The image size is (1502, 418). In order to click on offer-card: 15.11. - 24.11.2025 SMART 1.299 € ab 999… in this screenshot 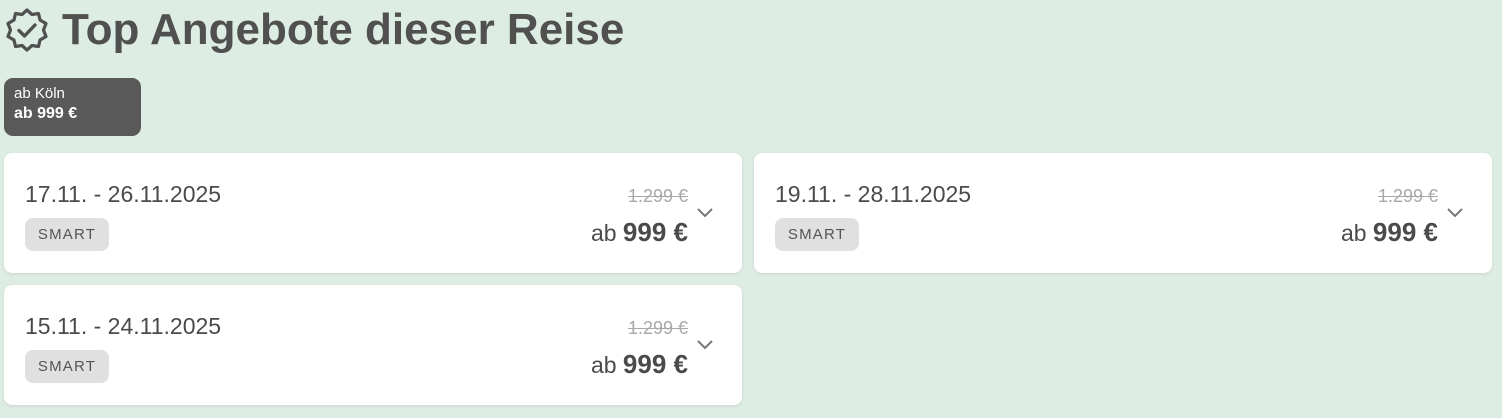, I will do `click(373, 345)`.